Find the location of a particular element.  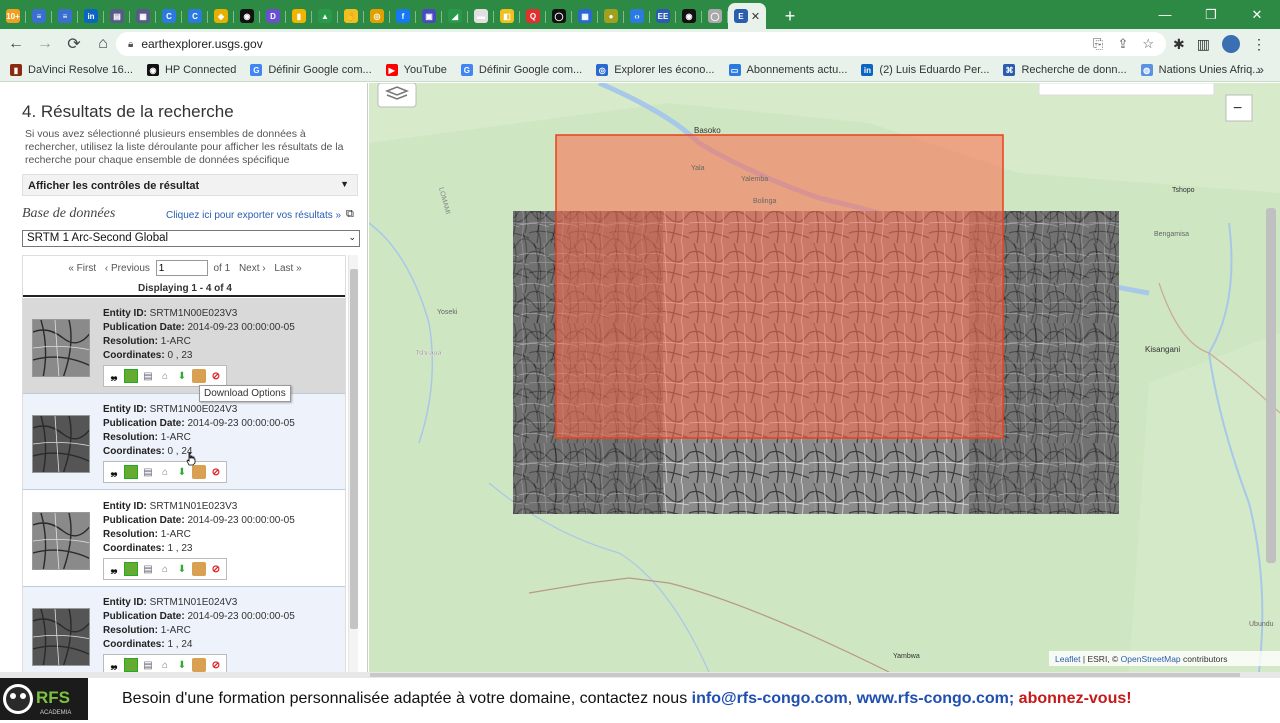

osm-link: OpenStreetMap is located at coordinates (1151, 659).